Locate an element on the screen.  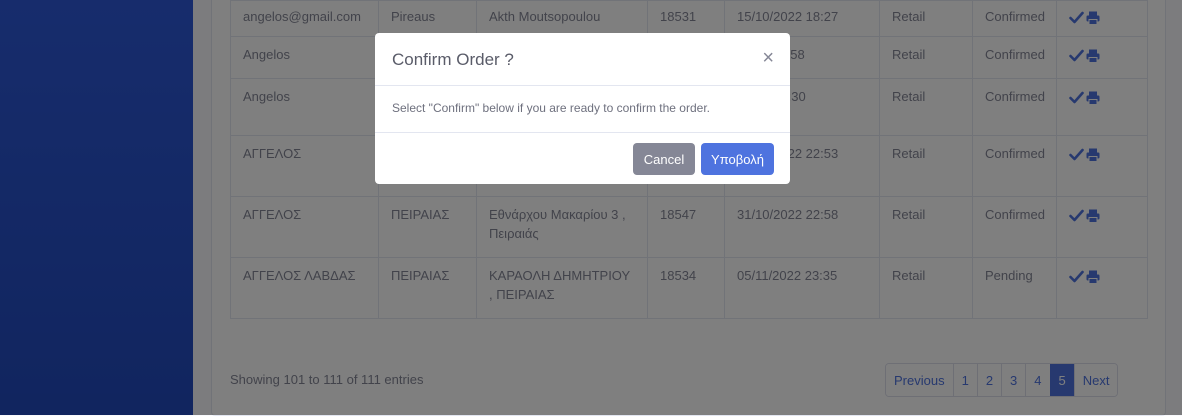
modal-footer: Cancel Υποβολή is located at coordinates (582, 158).